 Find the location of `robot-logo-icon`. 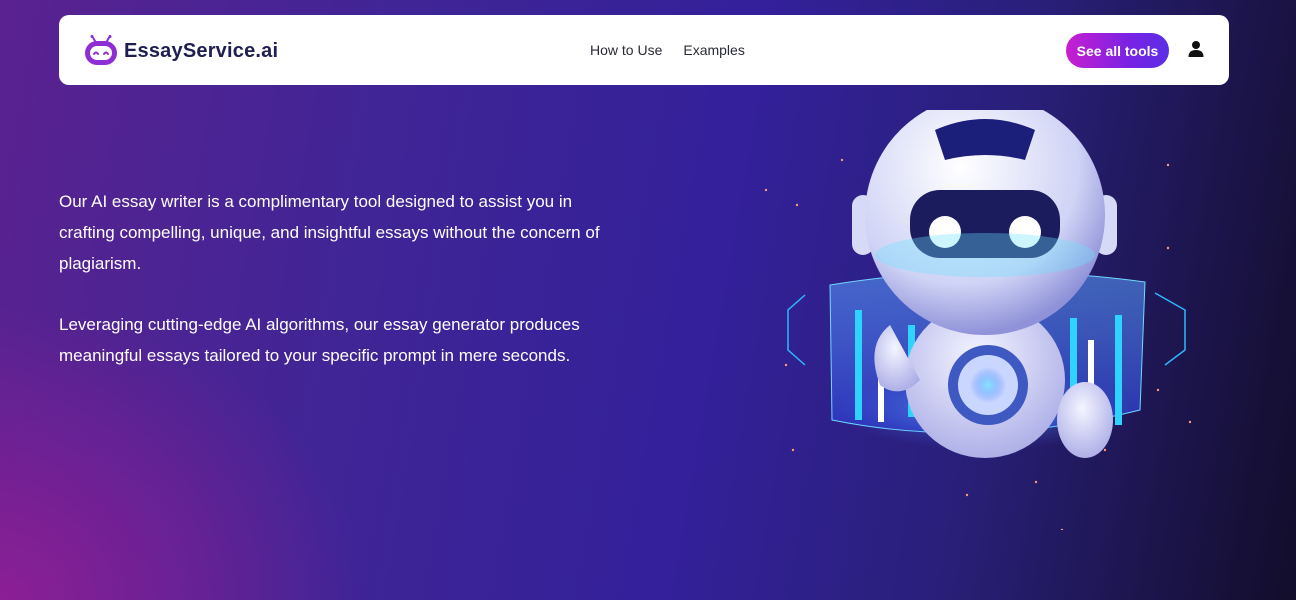

robot-logo-icon is located at coordinates (101, 50).